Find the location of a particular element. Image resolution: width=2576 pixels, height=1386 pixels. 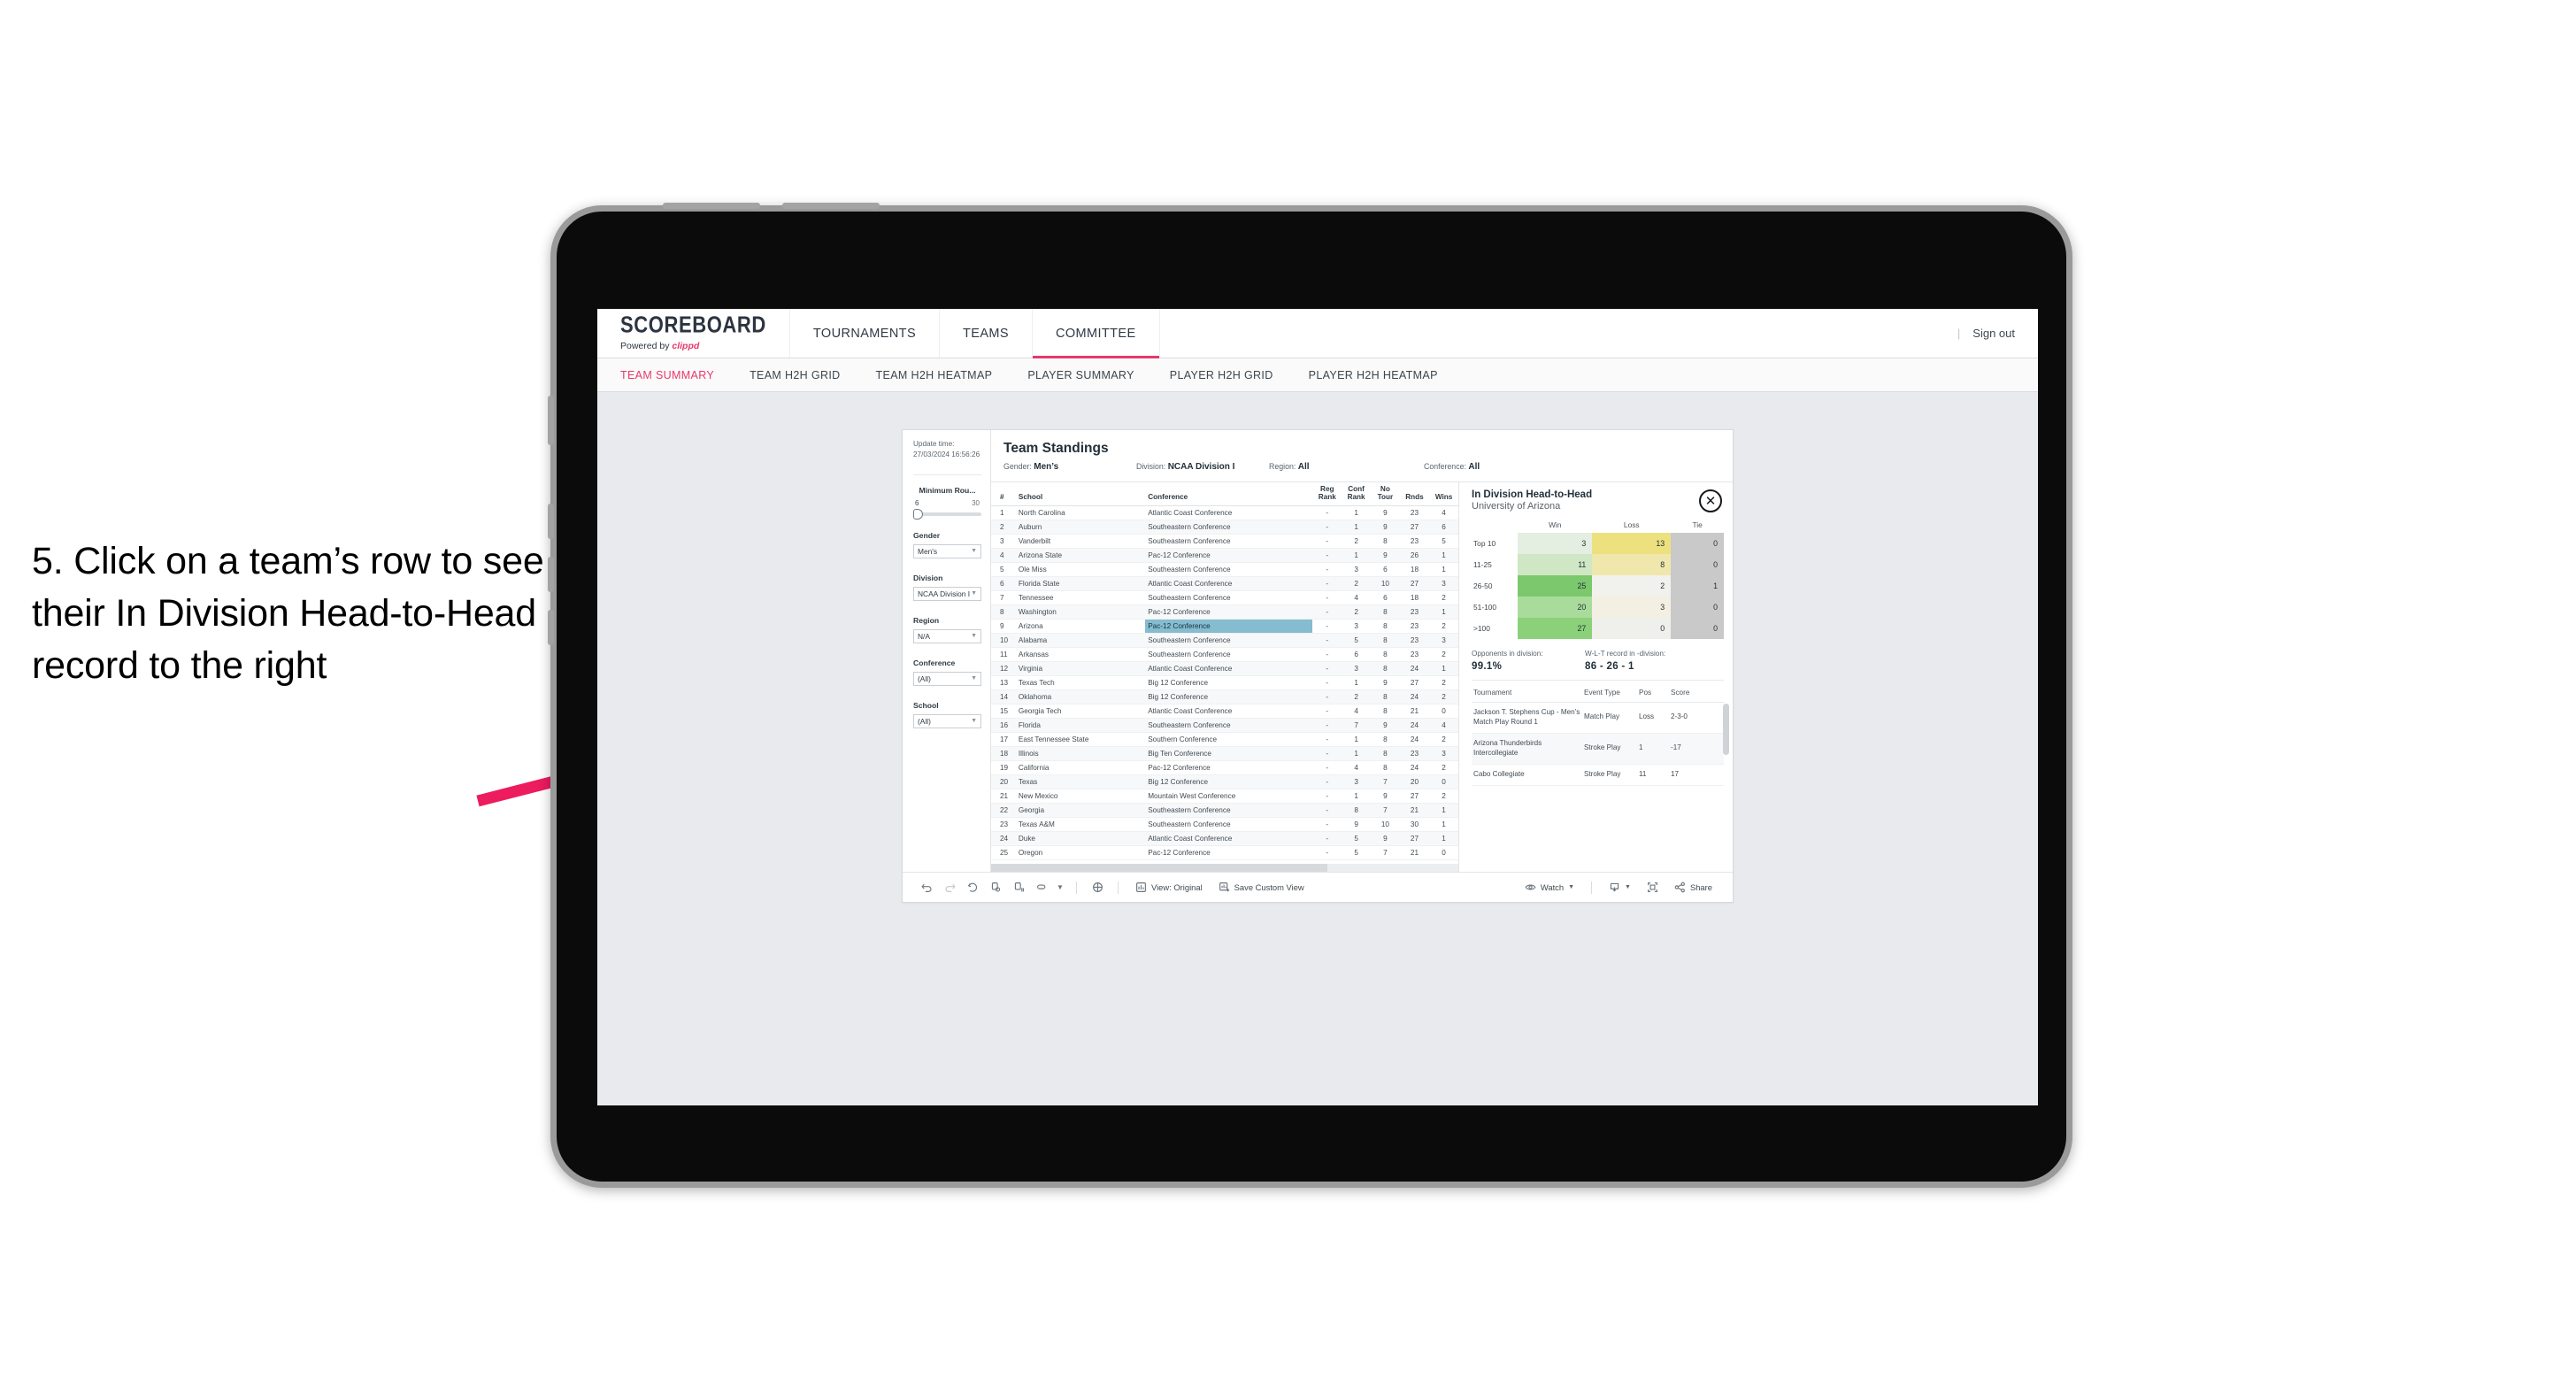

table-row: 16 Florida Southeastern Conference -7 9 24 4 is located at coordinates (1224, 726).